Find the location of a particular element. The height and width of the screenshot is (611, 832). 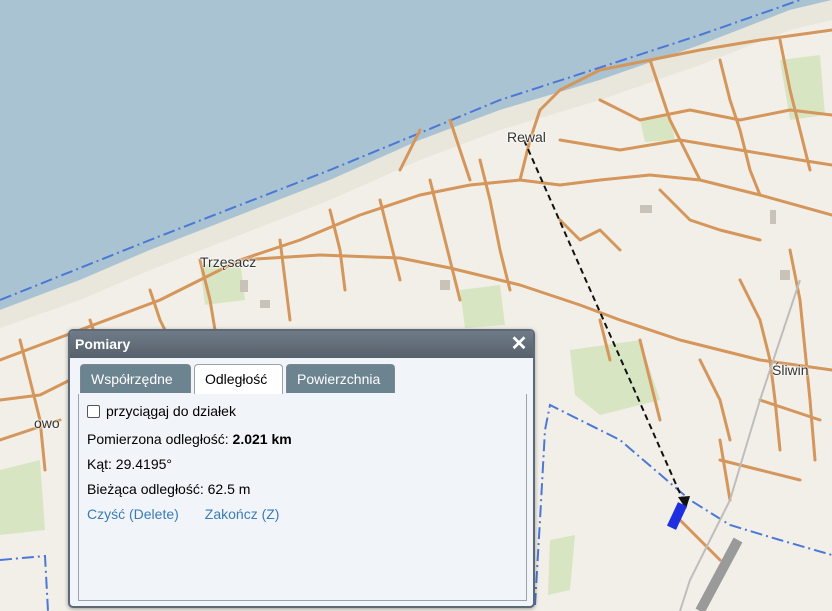

current-distance-value: 62.5 m is located at coordinates (229, 489).